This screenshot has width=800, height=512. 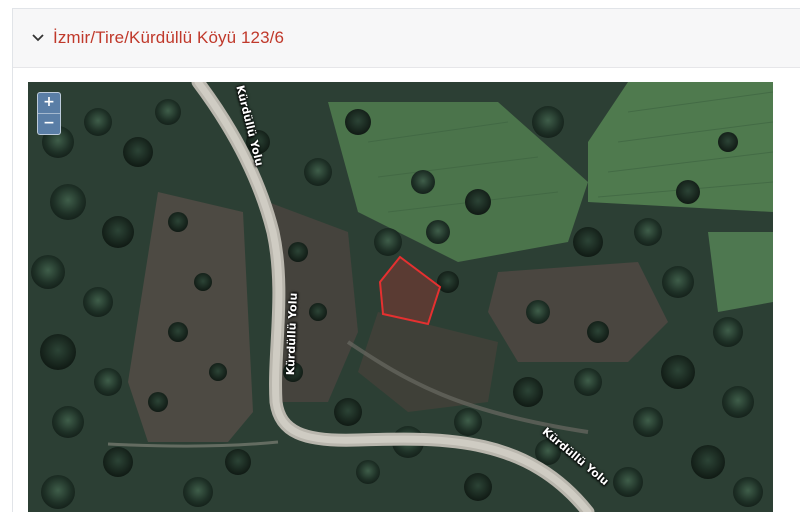 I want to click on zoom-control: + −, so click(x=49, y=113).